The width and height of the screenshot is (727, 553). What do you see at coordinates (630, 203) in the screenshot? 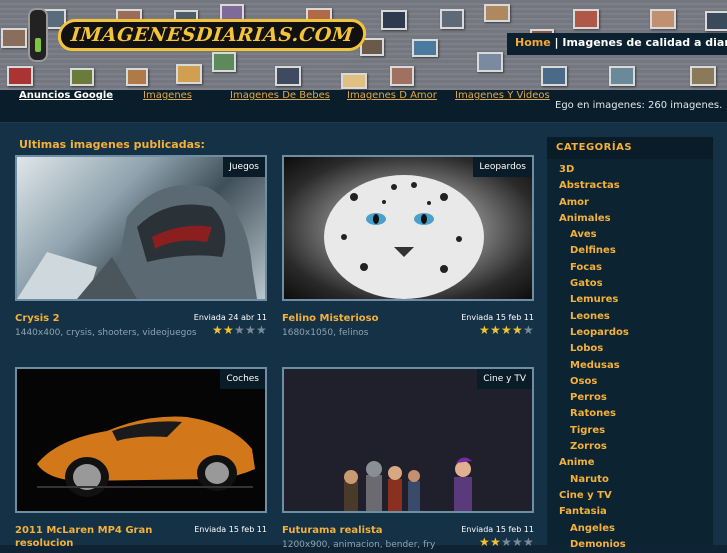
I see `category-item: Amor` at bounding box center [630, 203].